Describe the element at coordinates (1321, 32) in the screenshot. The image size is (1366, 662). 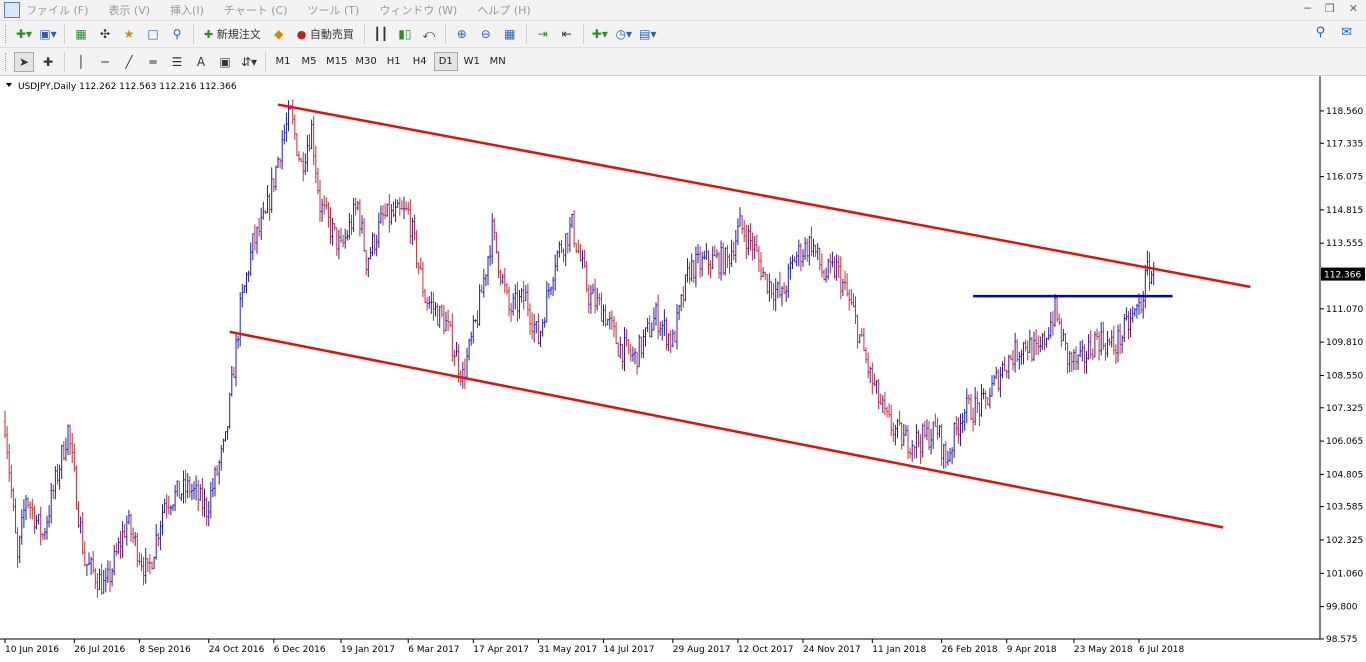
I see `search-icon: ⚲` at that location.